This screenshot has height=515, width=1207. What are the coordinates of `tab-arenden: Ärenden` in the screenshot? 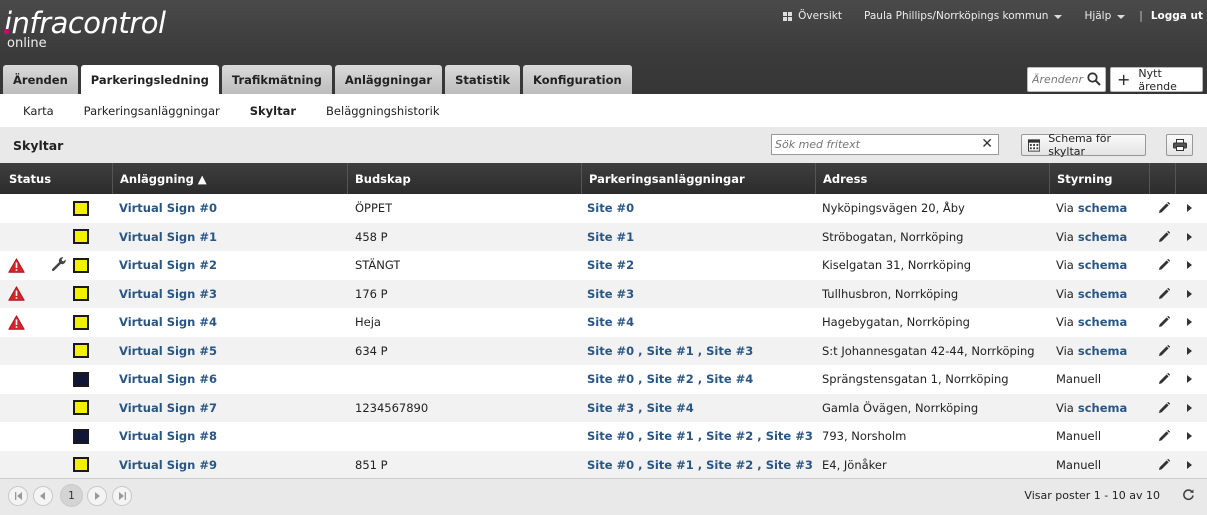 It's located at (40, 79).